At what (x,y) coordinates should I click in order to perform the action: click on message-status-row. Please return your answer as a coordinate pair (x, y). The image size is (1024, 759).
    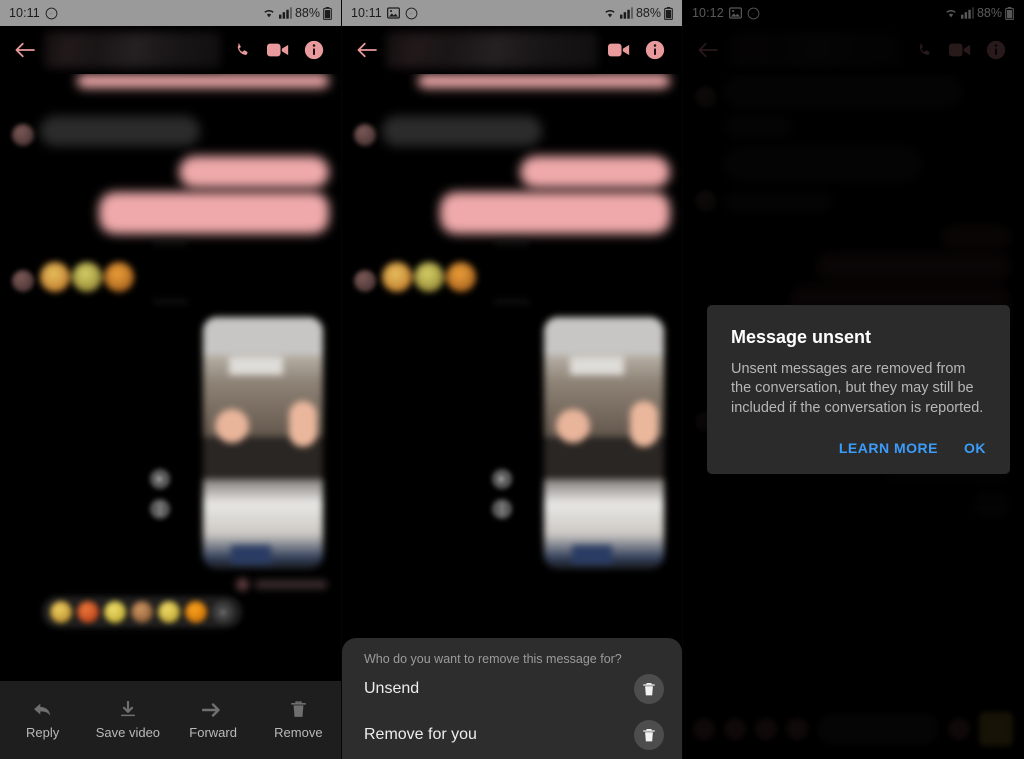
    Looking at the image, I should click on (170, 584).